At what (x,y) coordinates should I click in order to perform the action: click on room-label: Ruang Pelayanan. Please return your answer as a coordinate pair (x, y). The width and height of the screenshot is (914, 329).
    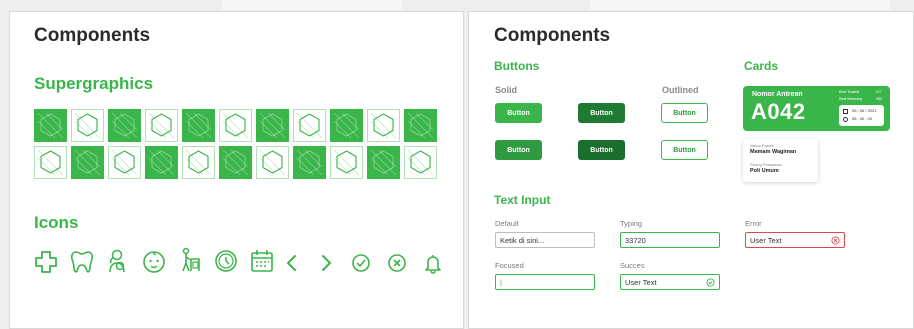
    Looking at the image, I should click on (766, 164).